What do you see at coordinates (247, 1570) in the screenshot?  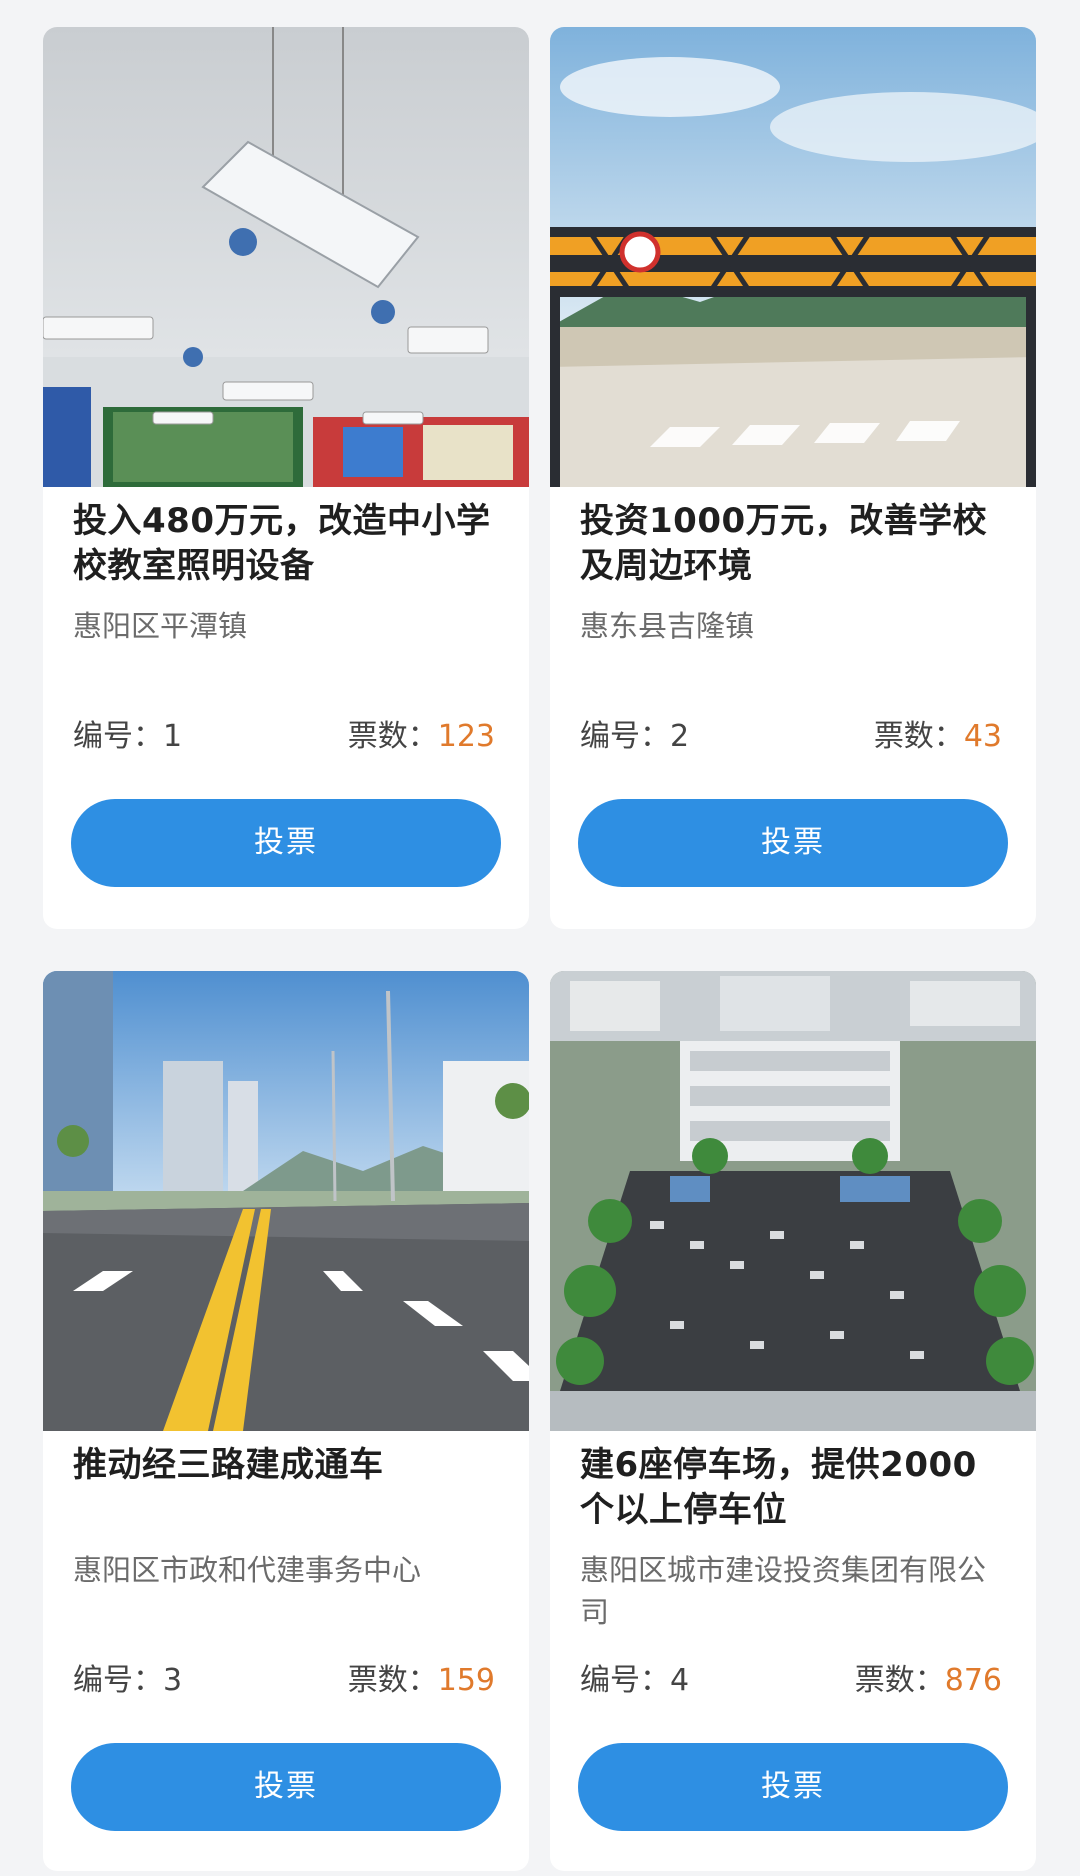 I see `project-organization: 惠阳区市政和代建事务中心` at bounding box center [247, 1570].